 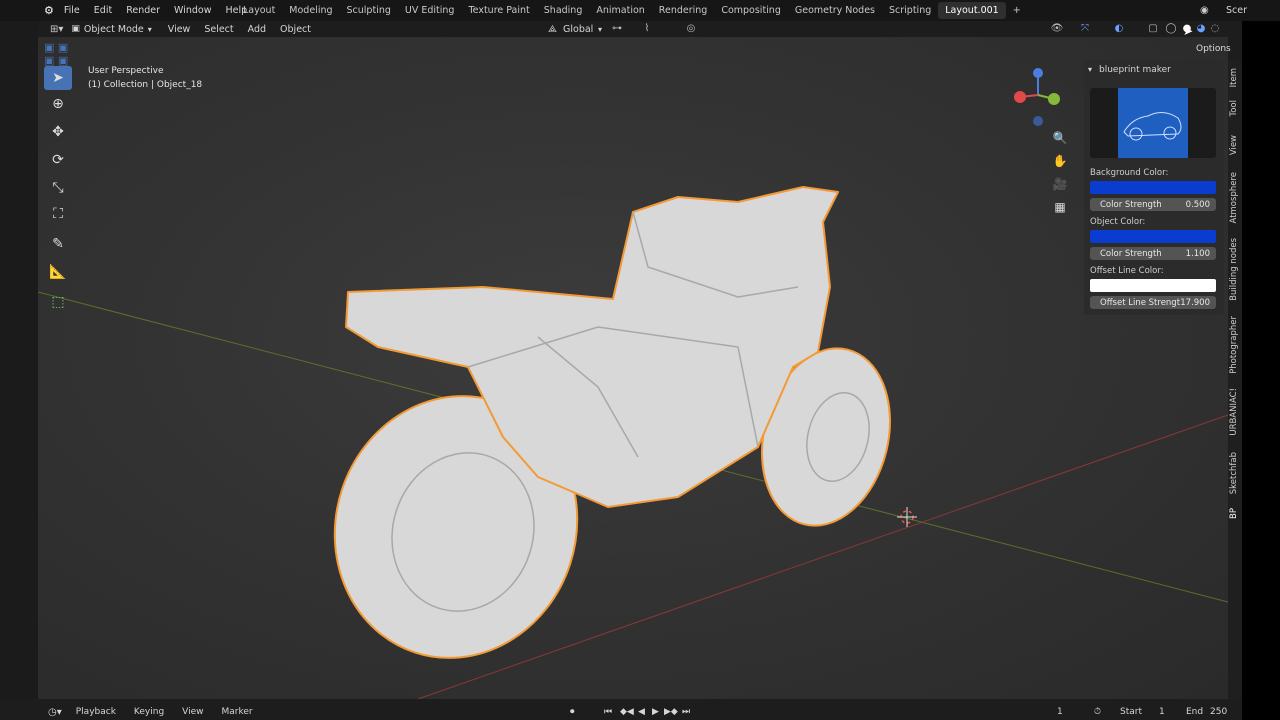 I want to click on tab-geometry-nodes: Geometry Nodes, so click(x=835, y=10).